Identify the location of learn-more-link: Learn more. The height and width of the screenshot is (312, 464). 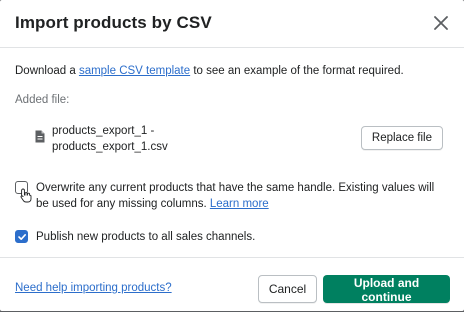
(239, 204).